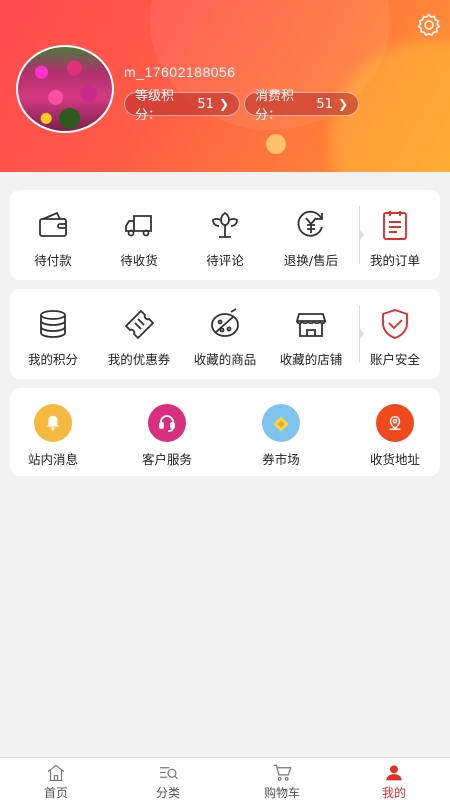 This screenshot has height=800, width=450. What do you see at coordinates (225, 322) in the screenshot?
I see `favorite-goods-icon` at bounding box center [225, 322].